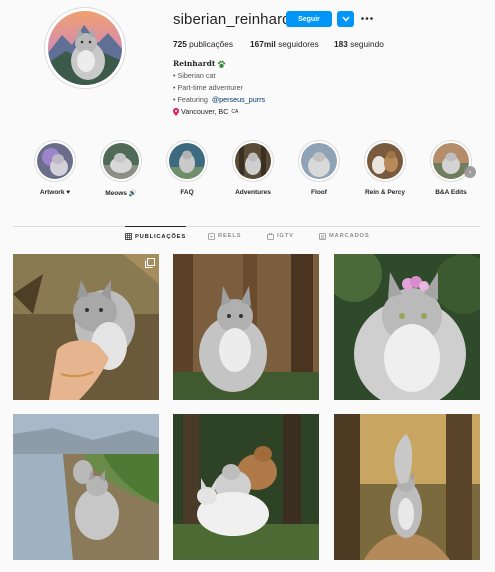  I want to click on highlight-faq: FAQ, so click(187, 168).